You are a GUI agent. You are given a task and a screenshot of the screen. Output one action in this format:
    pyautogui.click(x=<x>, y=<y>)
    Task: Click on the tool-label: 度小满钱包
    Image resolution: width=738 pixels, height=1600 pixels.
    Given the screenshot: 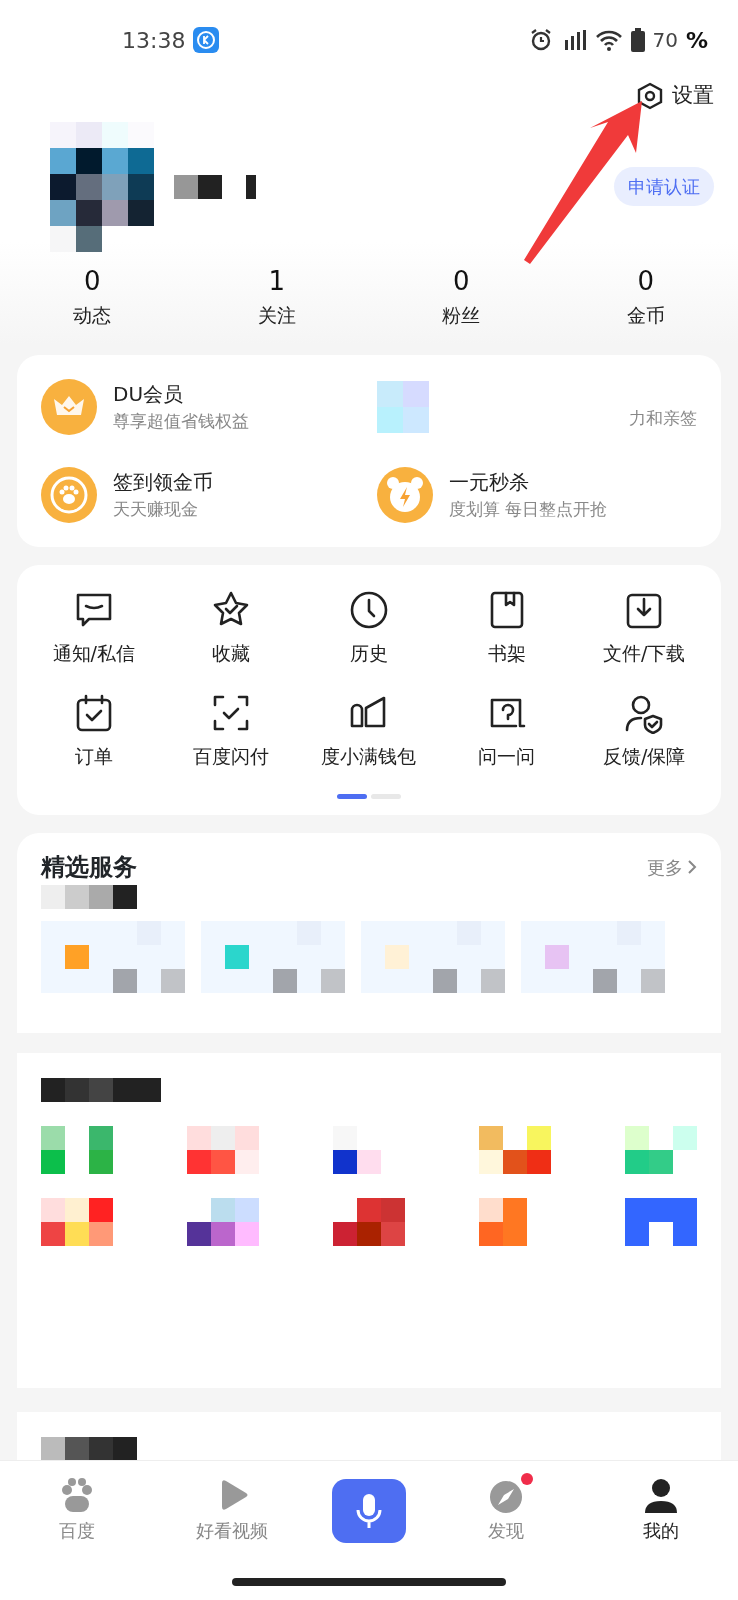 What is the action you would take?
    pyautogui.click(x=369, y=755)
    